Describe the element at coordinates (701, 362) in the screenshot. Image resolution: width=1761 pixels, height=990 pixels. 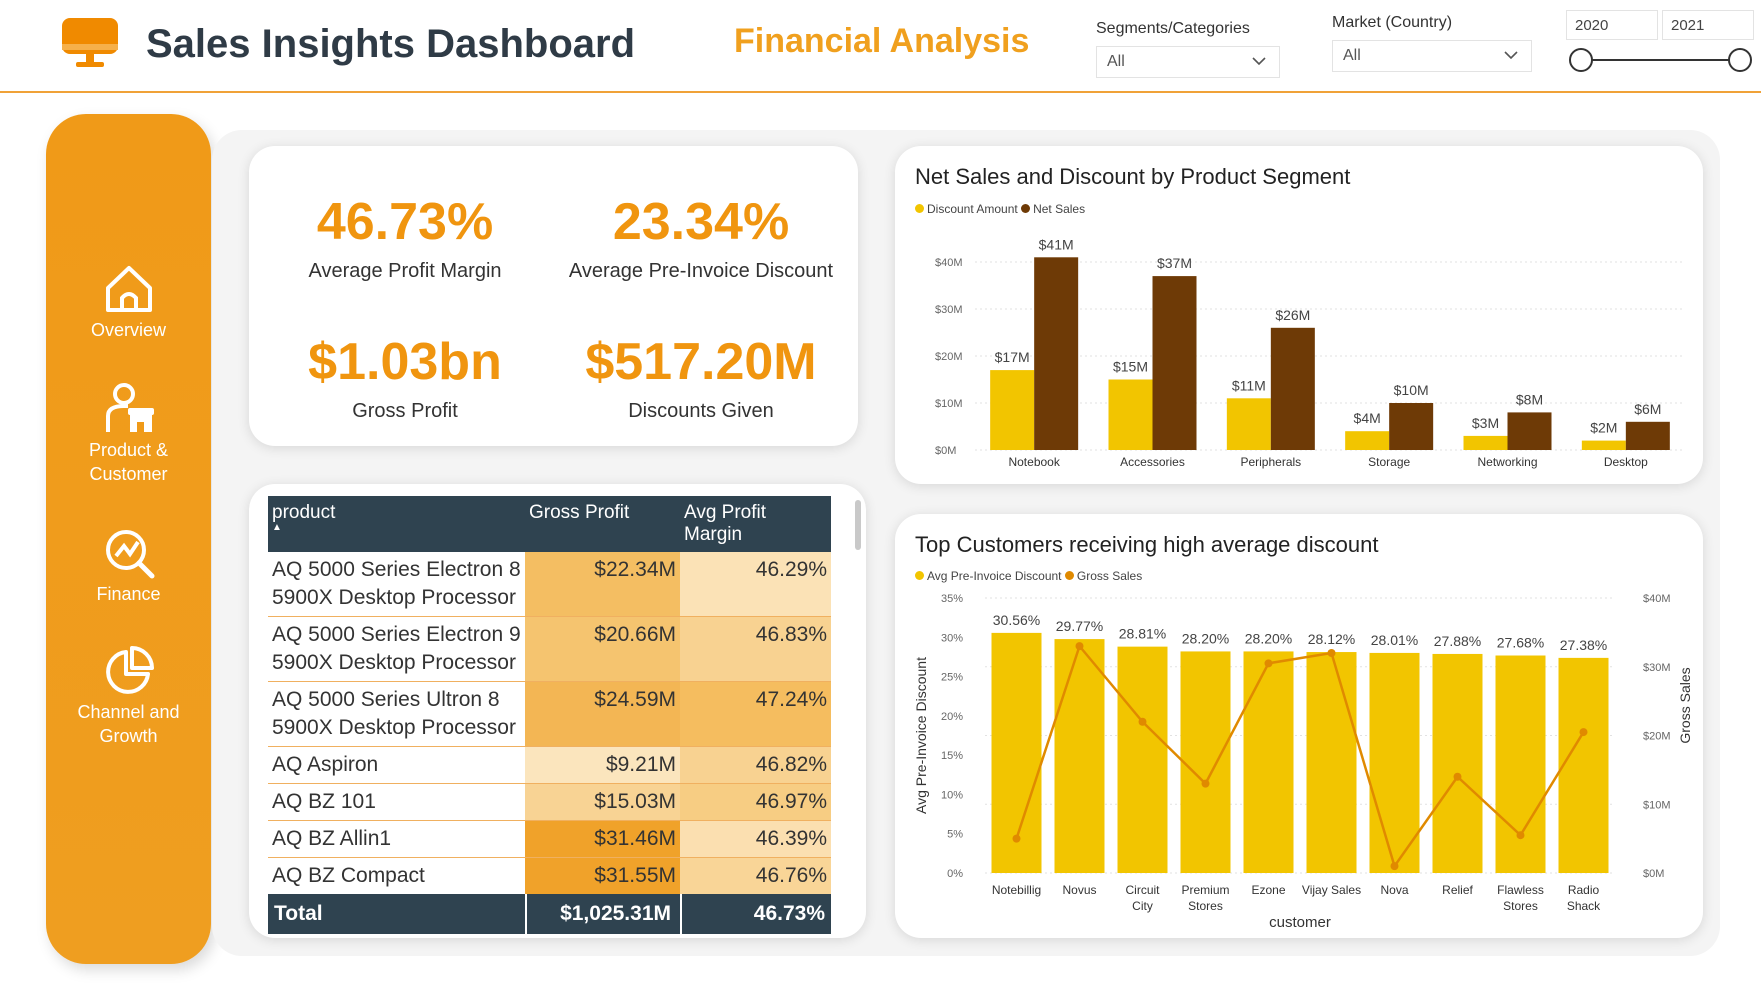
I see `kpi-discounts-value: $517.20M` at that location.